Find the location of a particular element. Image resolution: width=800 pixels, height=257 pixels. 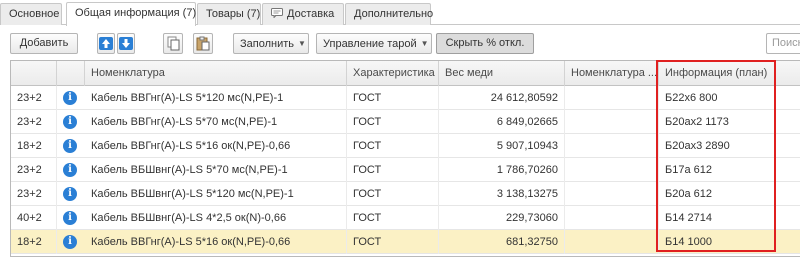

cell-plan-info: Б14 1000 is located at coordinates (729, 242).